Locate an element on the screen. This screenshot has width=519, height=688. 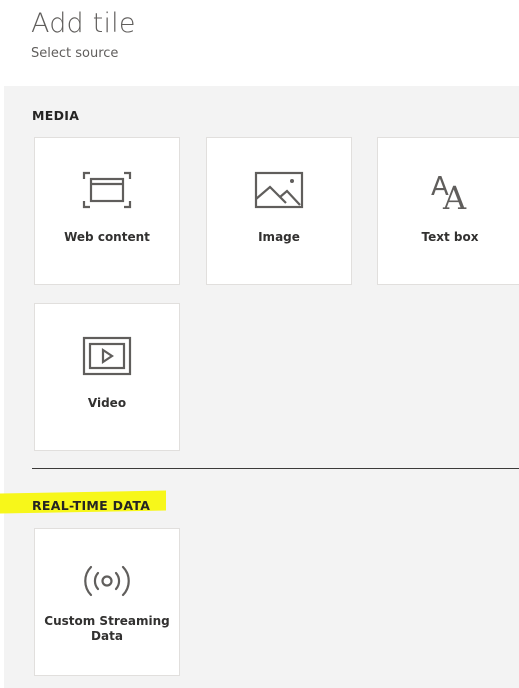
section-divider is located at coordinates (275, 468).